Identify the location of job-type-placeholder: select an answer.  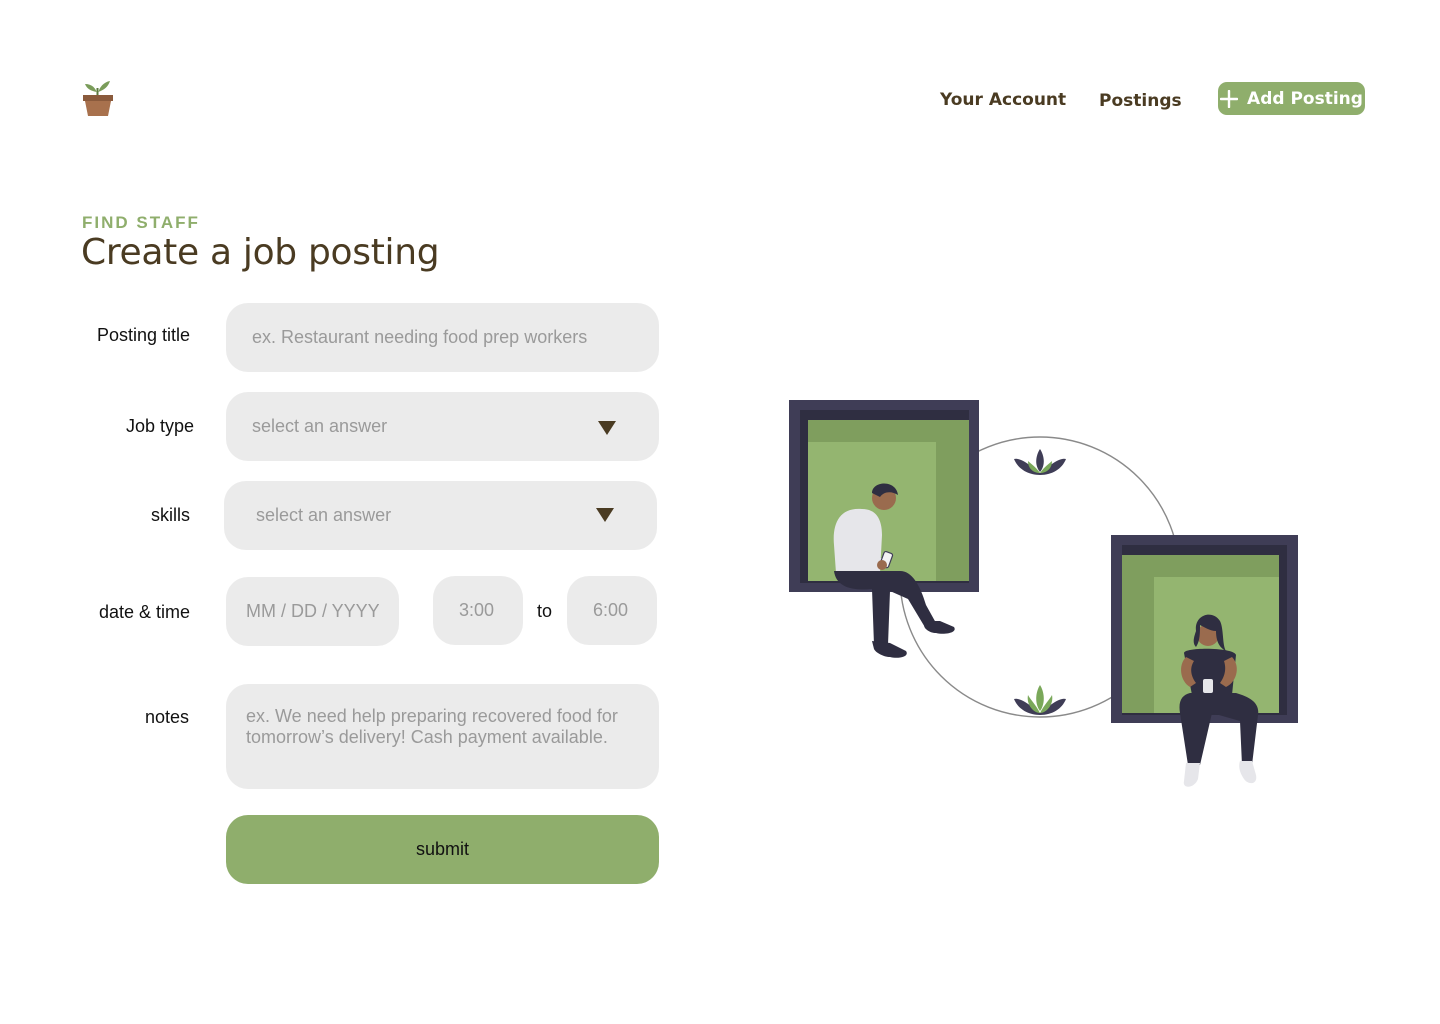
(320, 426).